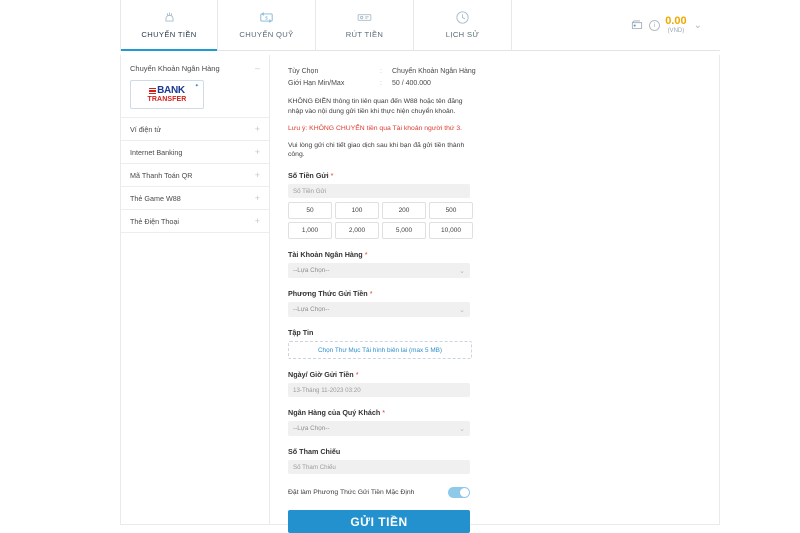 Image resolution: width=800 pixels, height=533 pixels. I want to click on deposit-method-value: --Lựa Chọn--, so click(311, 310).